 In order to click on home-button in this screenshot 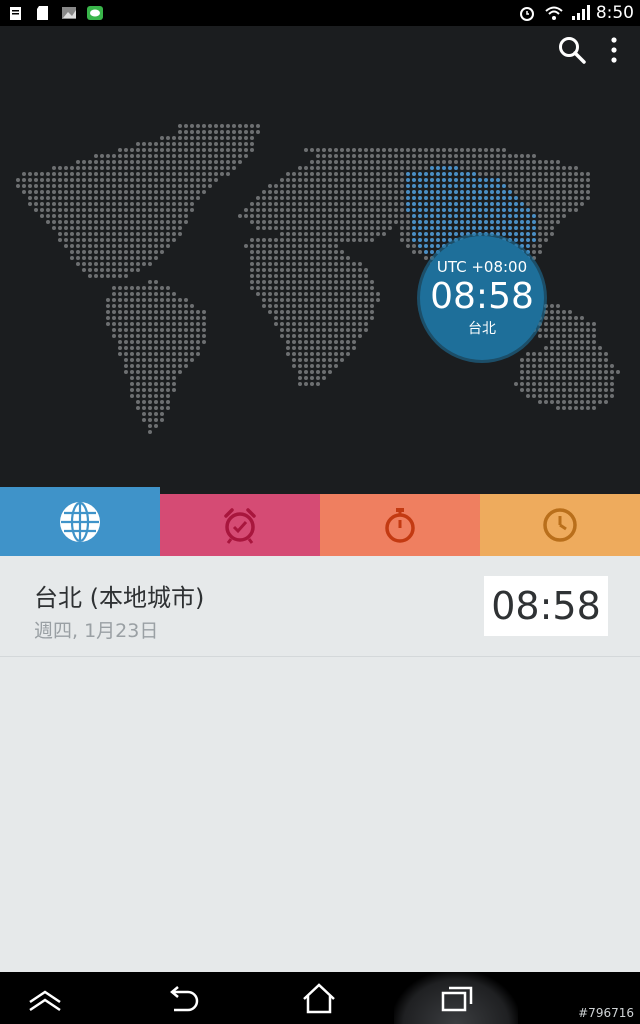, I will do `click(319, 999)`.